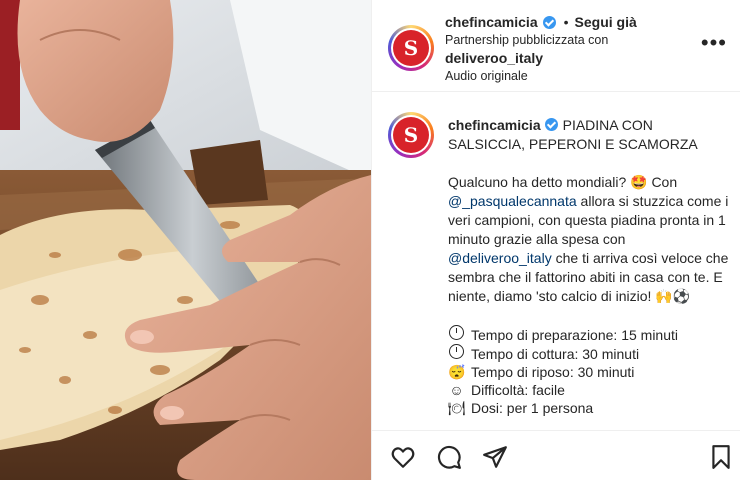 Image resolution: width=740 pixels, height=480 pixels. I want to click on profile-avatar: S, so click(411, 48).